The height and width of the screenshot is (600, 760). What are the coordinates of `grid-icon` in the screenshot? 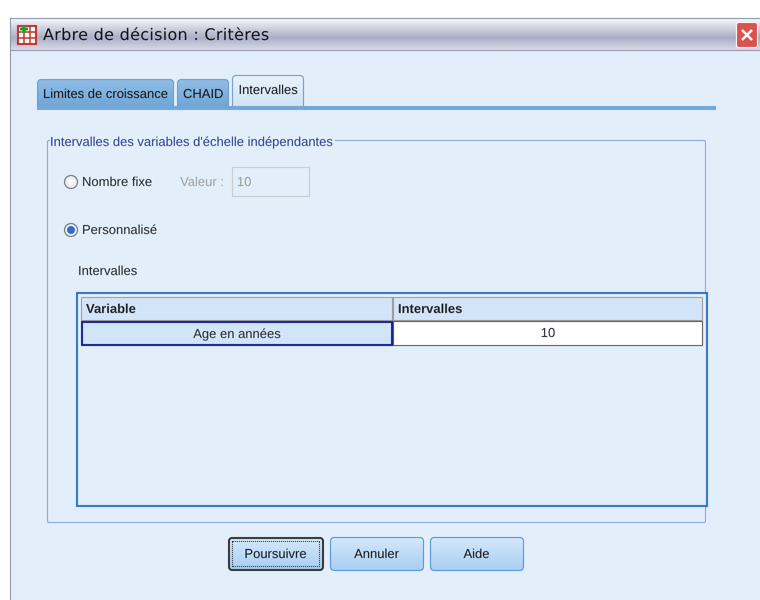 It's located at (27, 34).